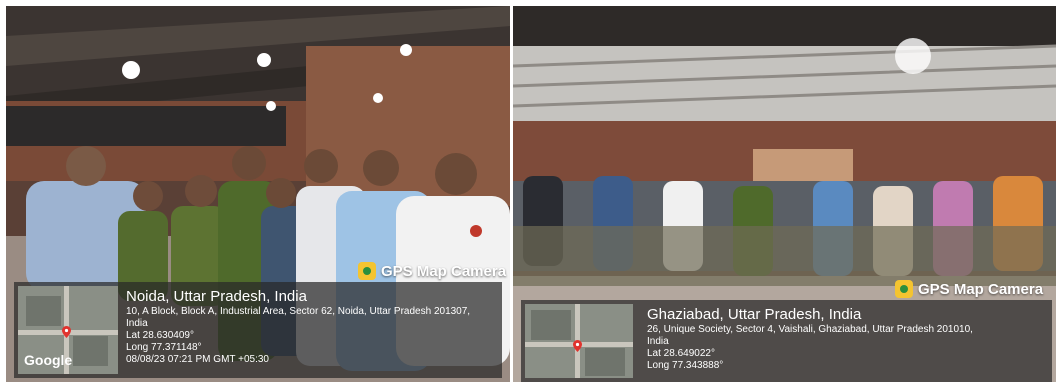  What do you see at coordinates (754, 314) in the screenshot?
I see `location-title: Ghaziabad, Uttar Pradesh, India` at bounding box center [754, 314].